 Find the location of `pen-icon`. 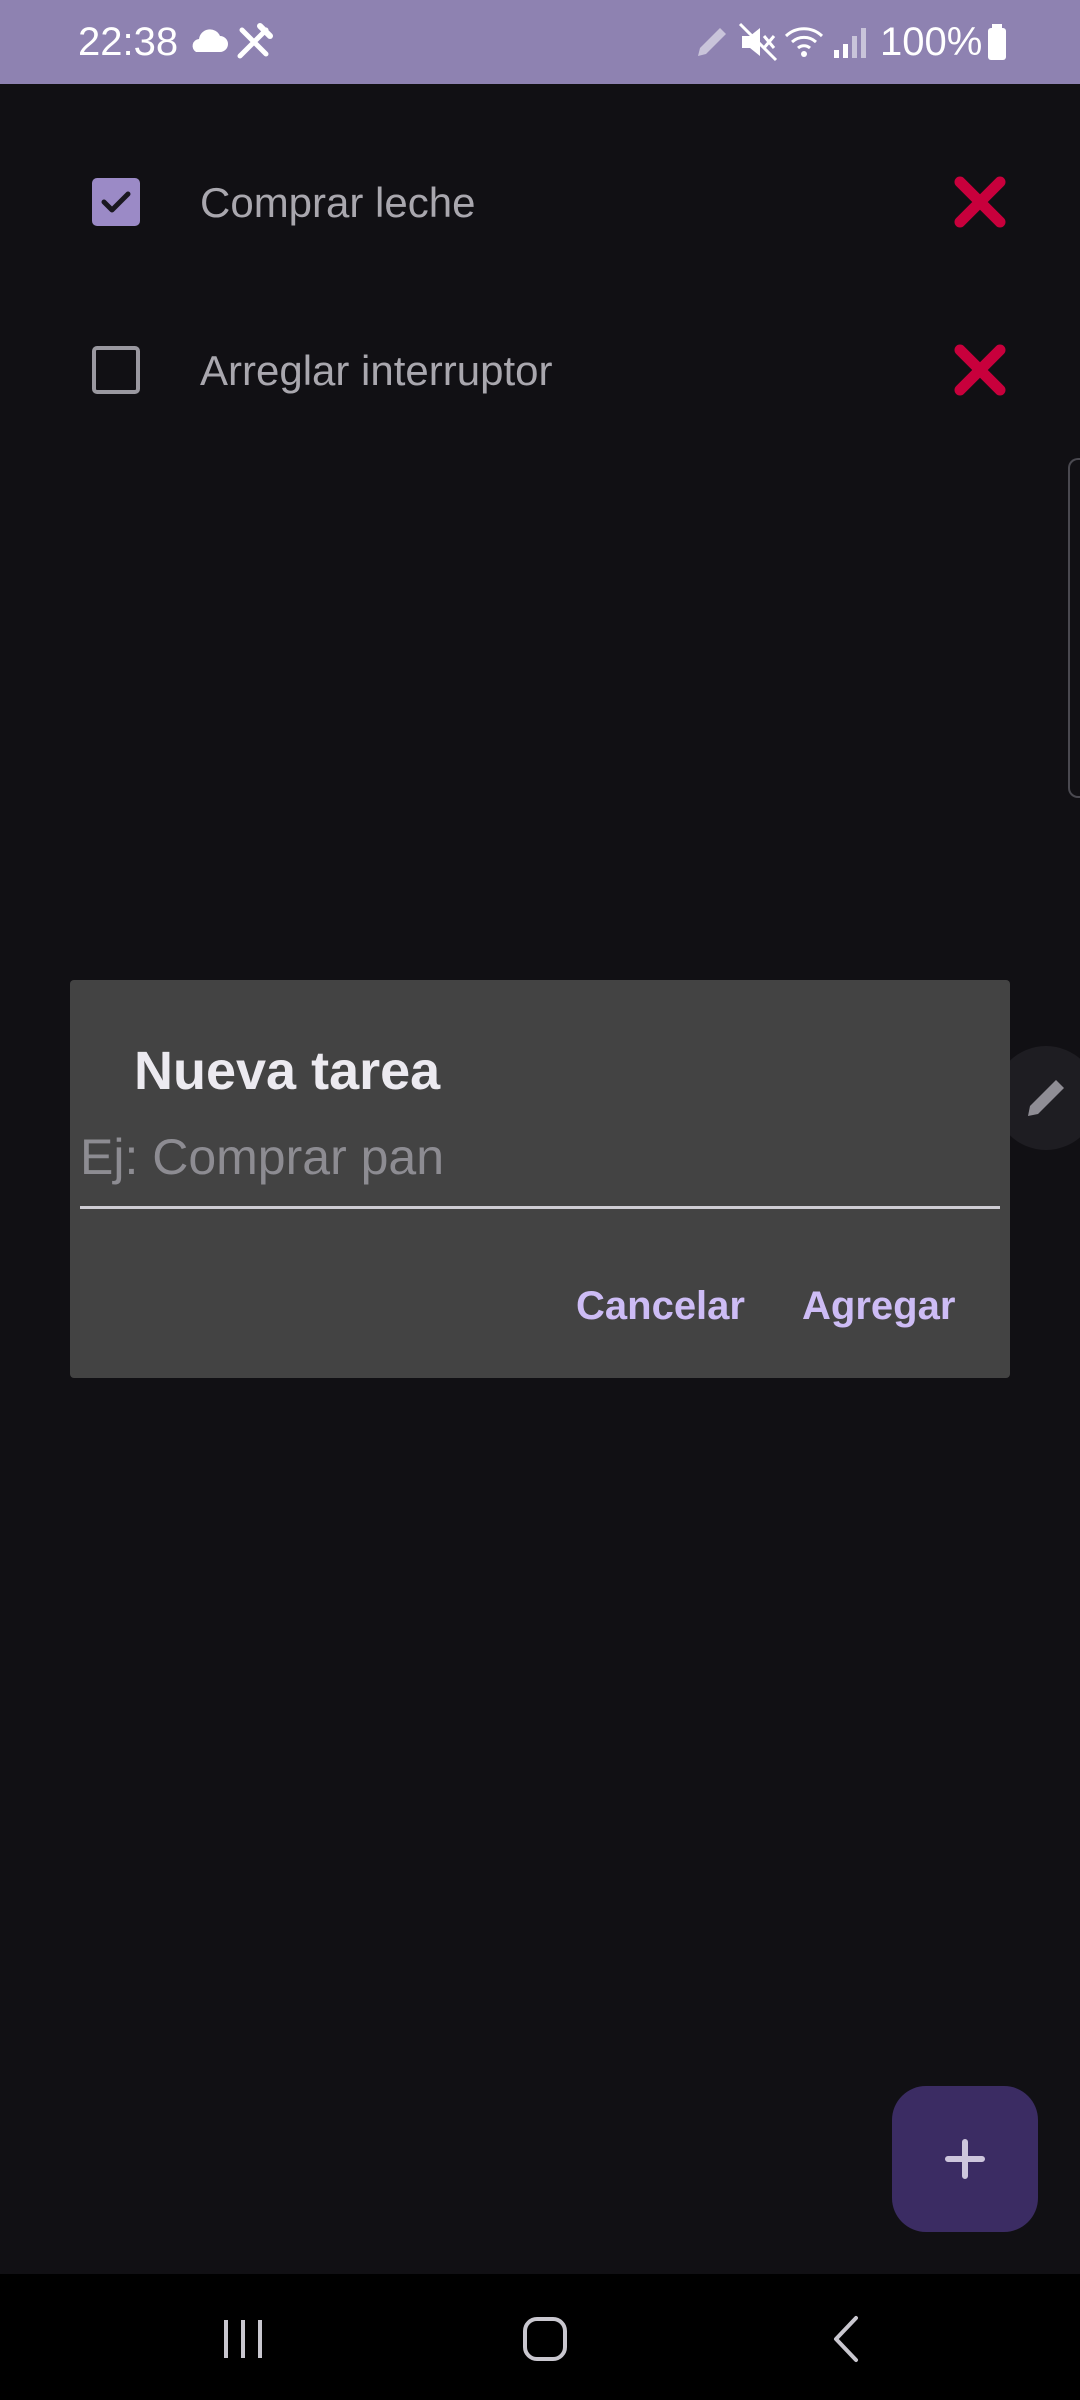

pen-icon is located at coordinates (712, 42).